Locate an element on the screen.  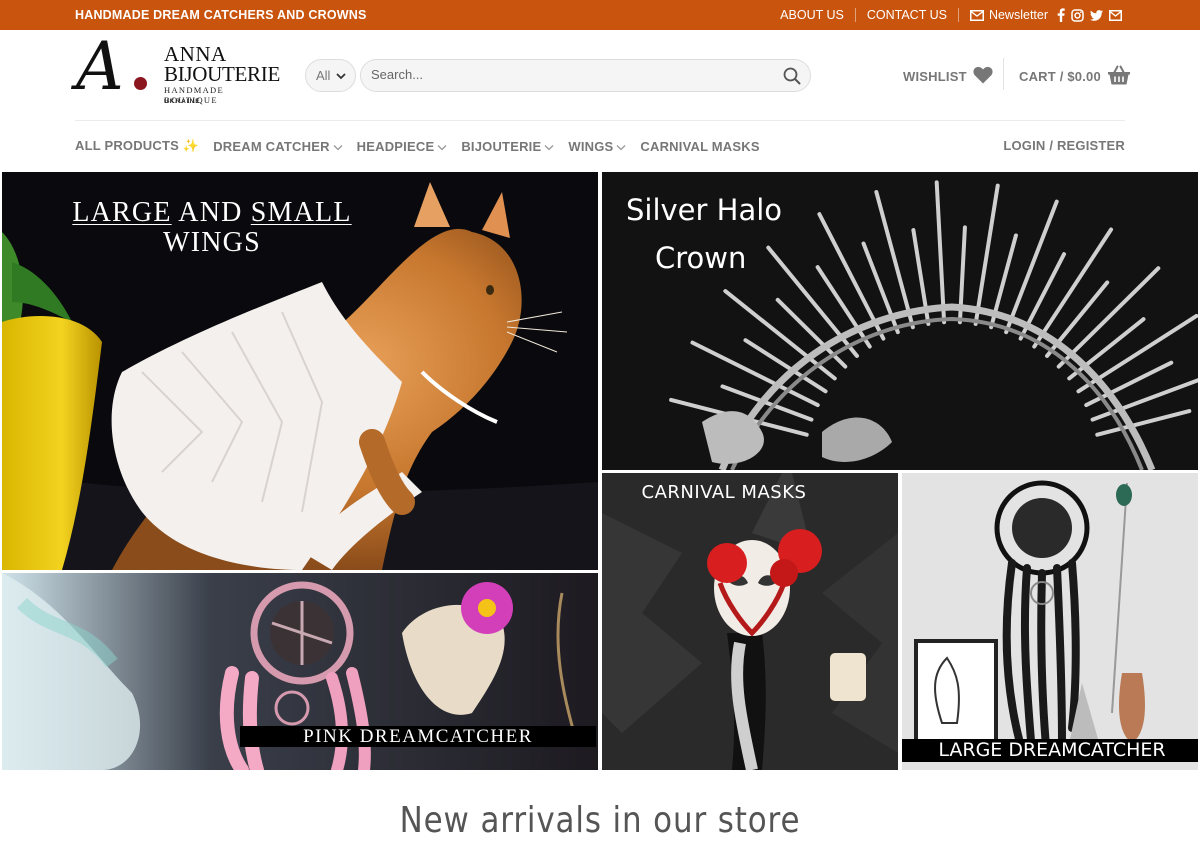
nav-item-label: BIJOUTERIE is located at coordinates (501, 146).